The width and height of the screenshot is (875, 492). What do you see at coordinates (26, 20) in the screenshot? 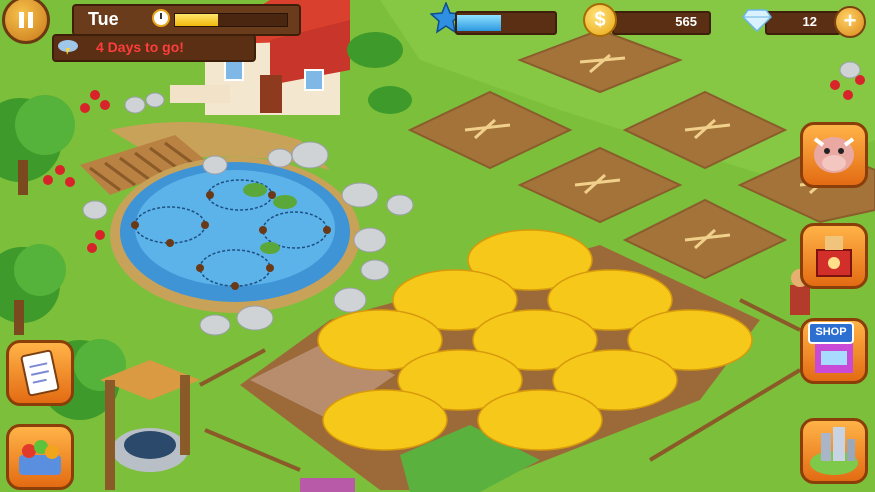
I see `pause-icon` at bounding box center [26, 20].